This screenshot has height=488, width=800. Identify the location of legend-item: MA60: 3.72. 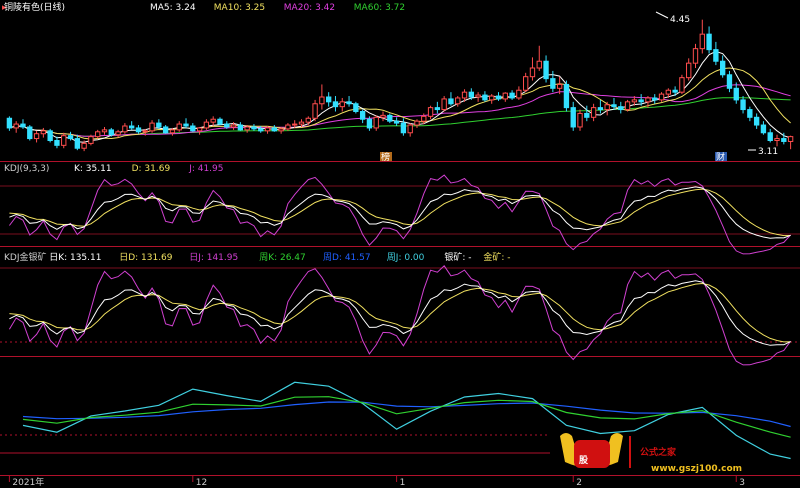
(379, 8).